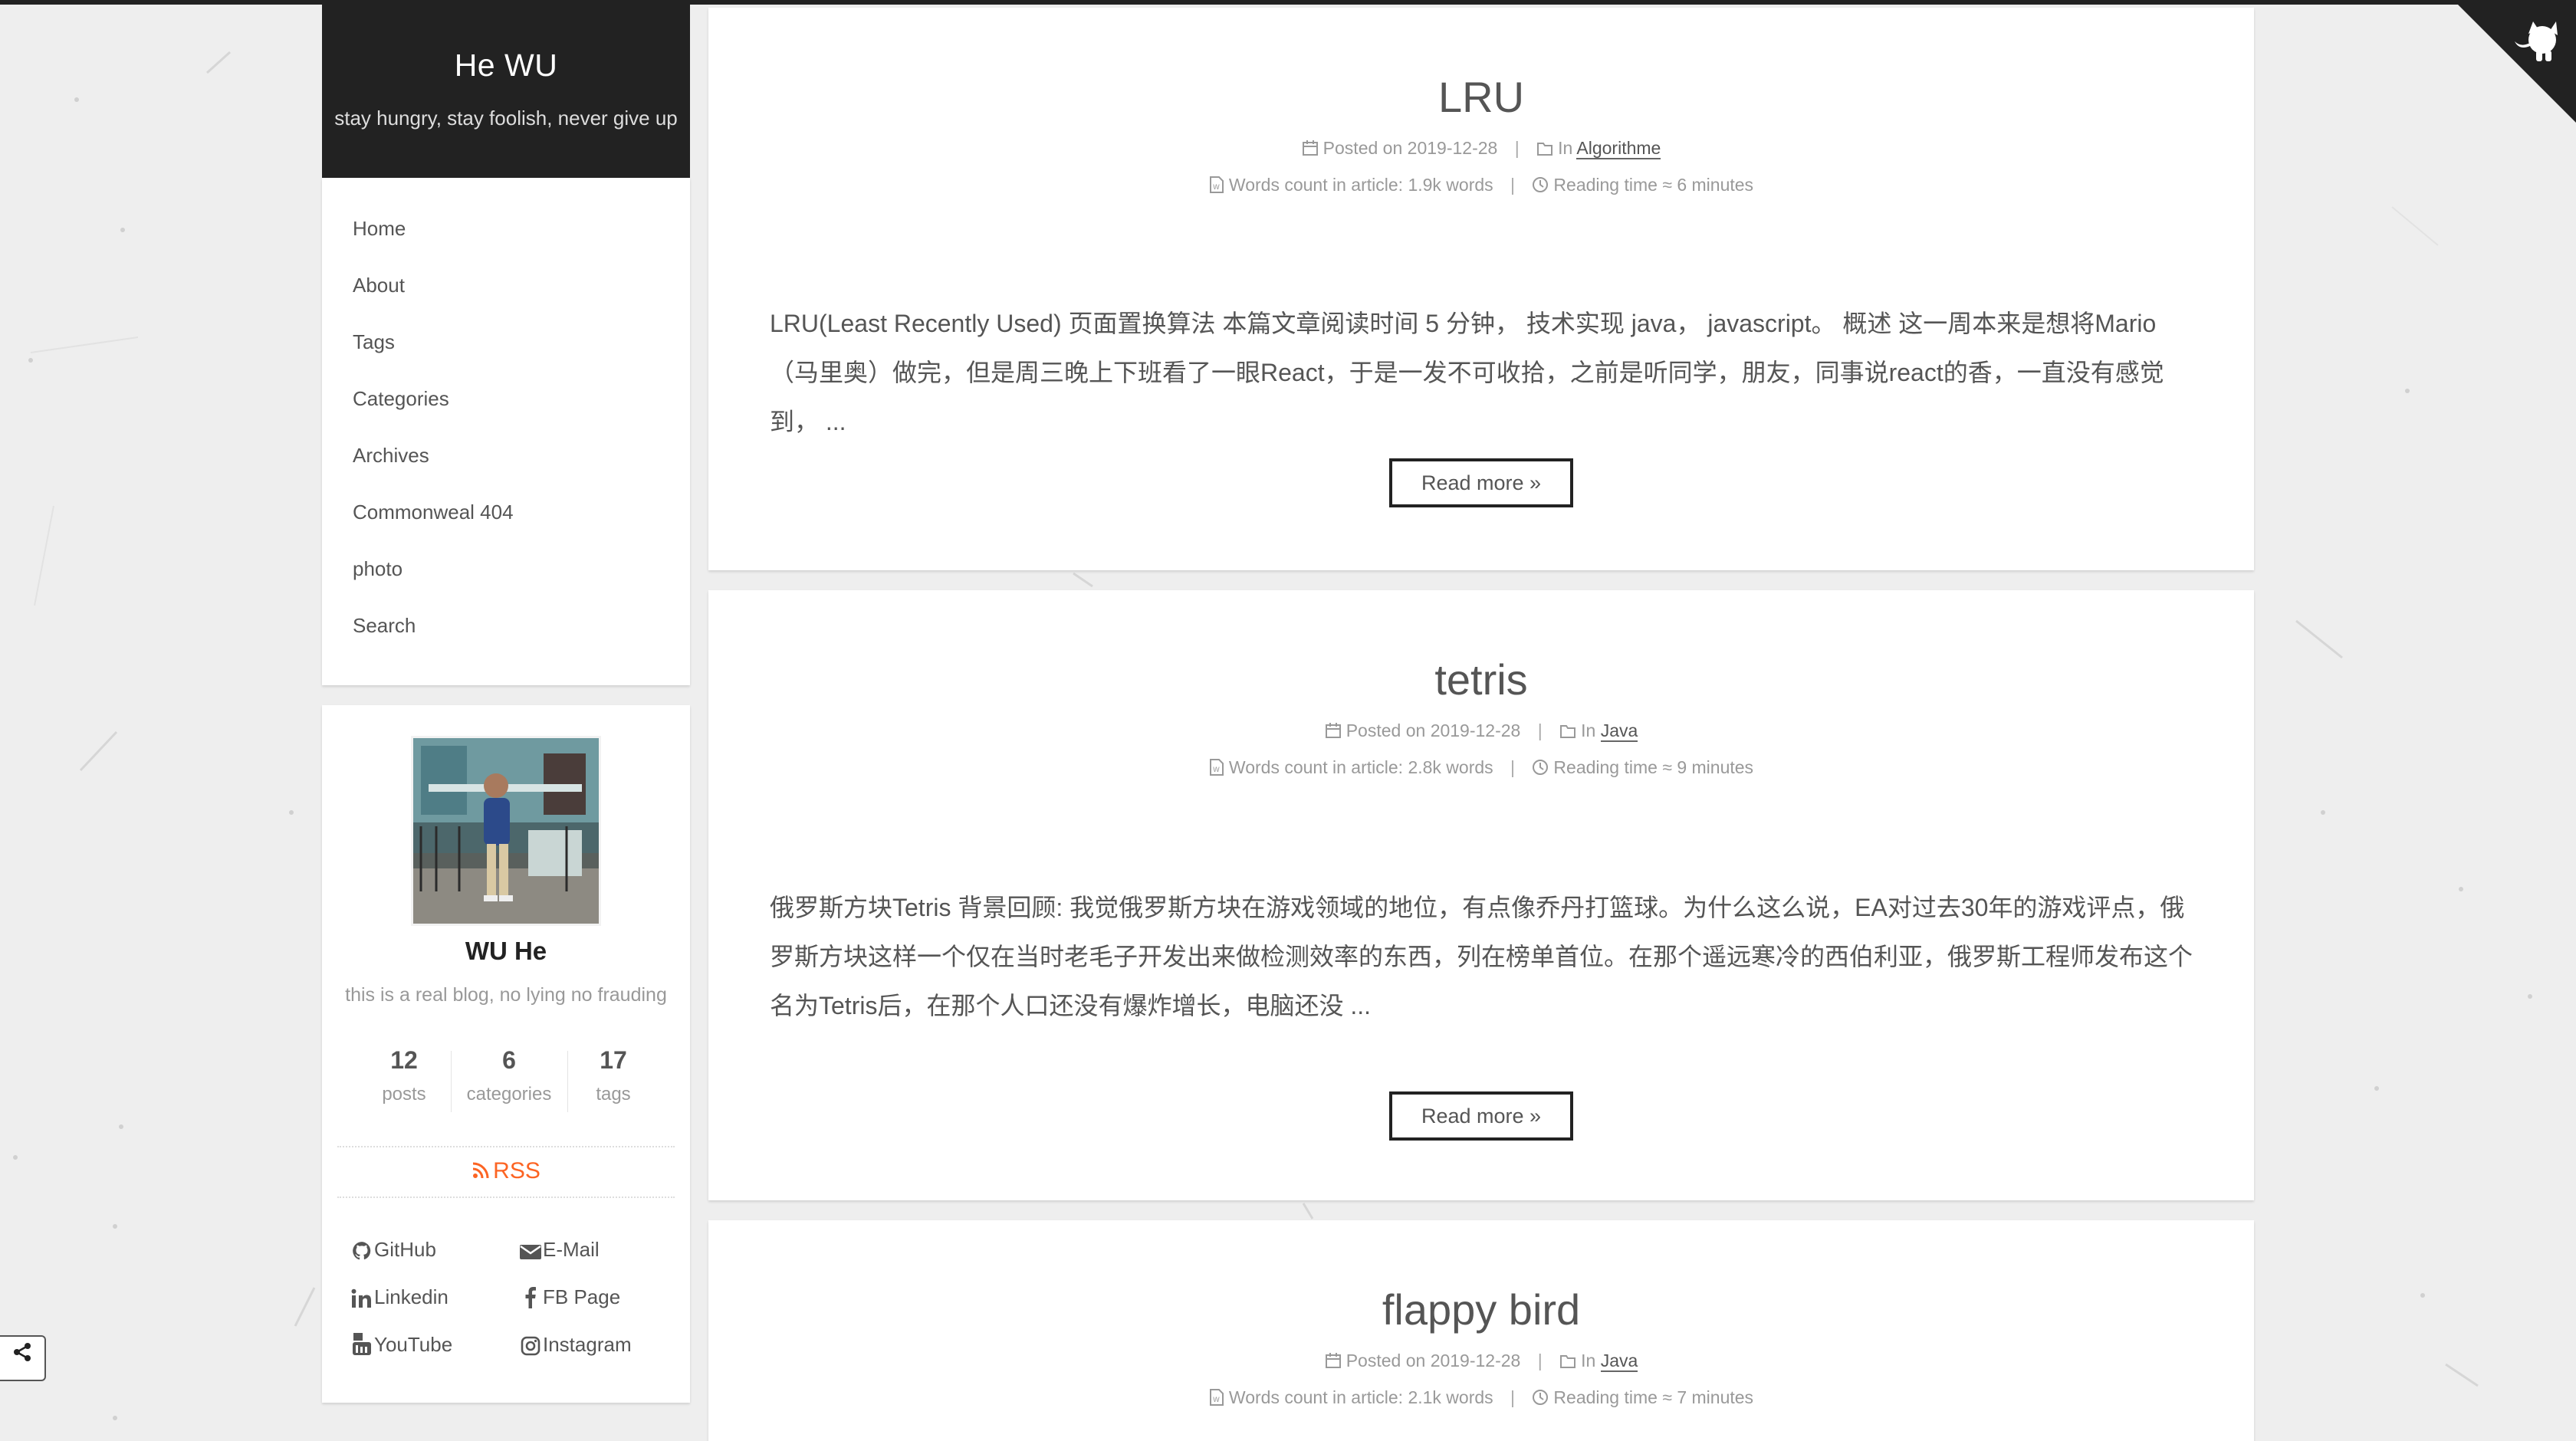 The height and width of the screenshot is (1441, 2576). I want to click on youtube-link: YouTube, so click(401, 1344).